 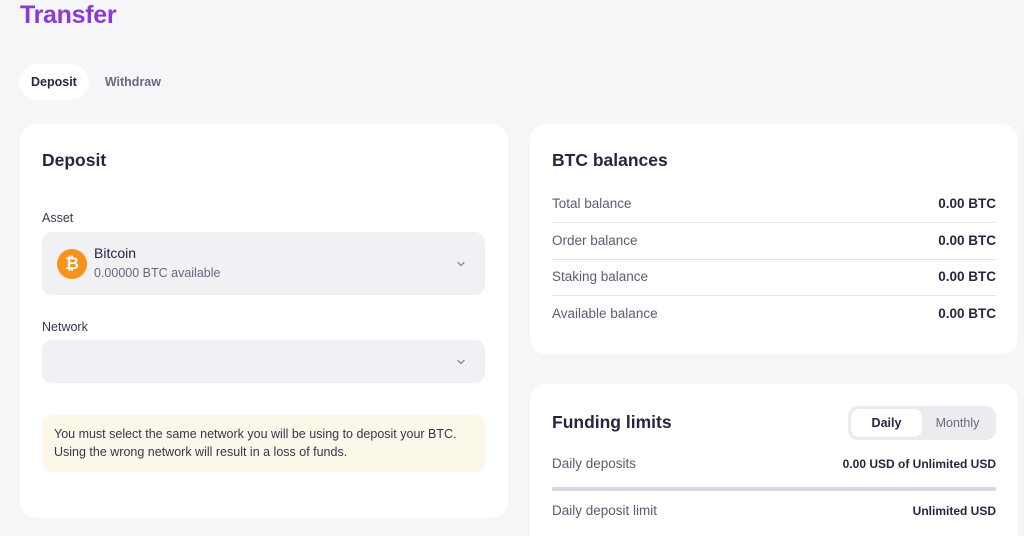 What do you see at coordinates (919, 463) in the screenshot?
I see `daily-deposits-value: 0.00 USD of Unlimited USD` at bounding box center [919, 463].